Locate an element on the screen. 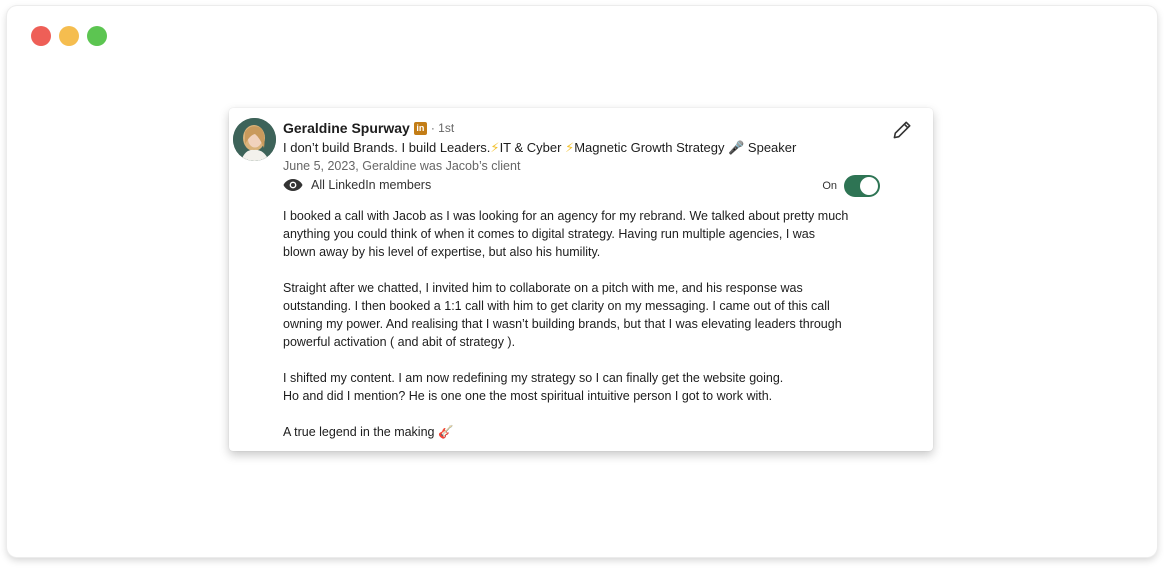 The image size is (1164, 573). close-window-button is located at coordinates (41, 36).